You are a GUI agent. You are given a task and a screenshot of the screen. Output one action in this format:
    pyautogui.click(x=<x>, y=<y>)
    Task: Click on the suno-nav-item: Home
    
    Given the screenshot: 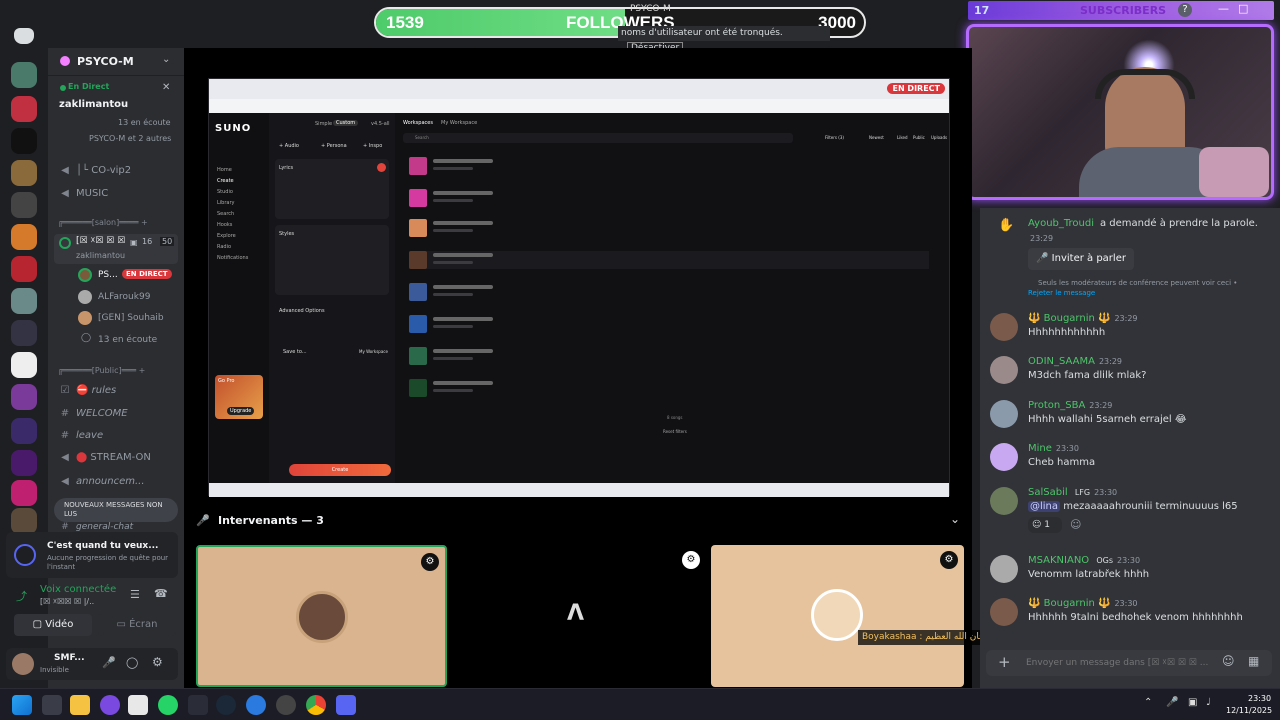 What is the action you would take?
    pyautogui.click(x=232, y=170)
    